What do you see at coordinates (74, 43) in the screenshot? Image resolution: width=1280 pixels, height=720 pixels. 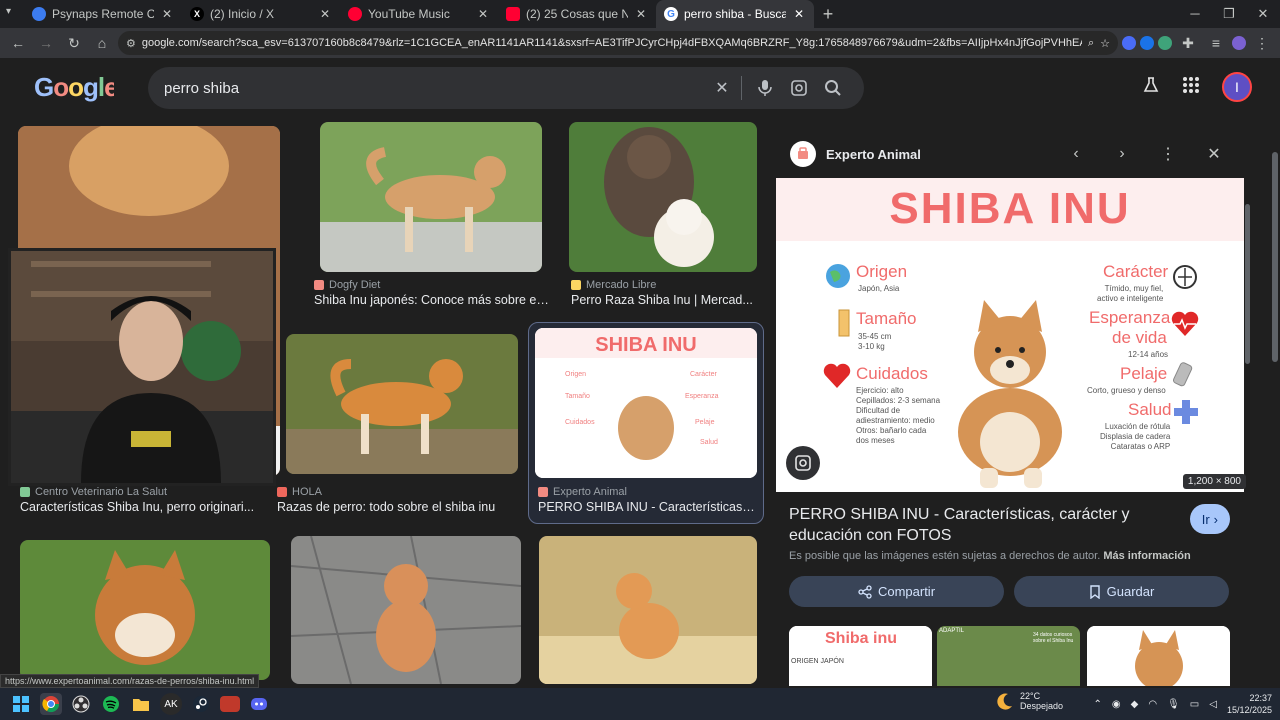 I see `reload-icon: ↻` at bounding box center [74, 43].